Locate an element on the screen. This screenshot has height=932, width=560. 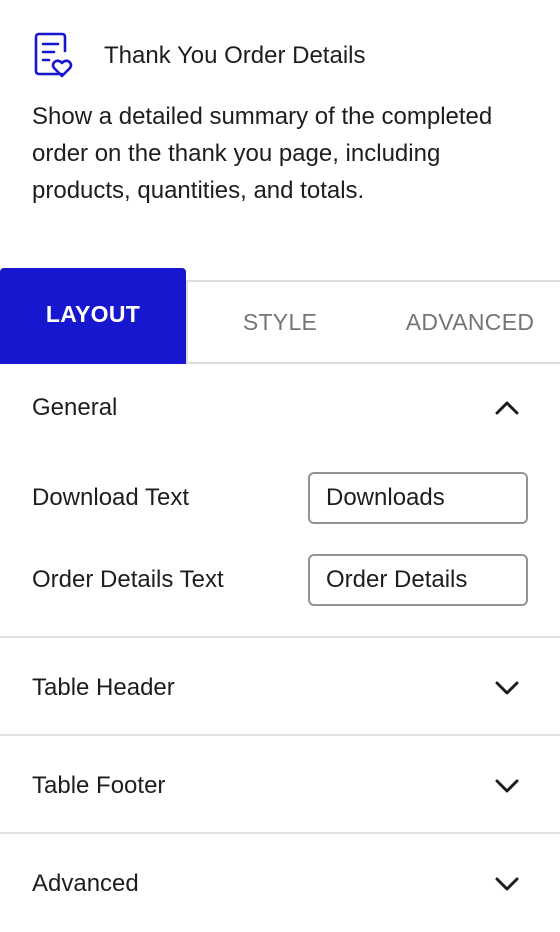
tab-advanced: ADVANCED is located at coordinates (466, 322).